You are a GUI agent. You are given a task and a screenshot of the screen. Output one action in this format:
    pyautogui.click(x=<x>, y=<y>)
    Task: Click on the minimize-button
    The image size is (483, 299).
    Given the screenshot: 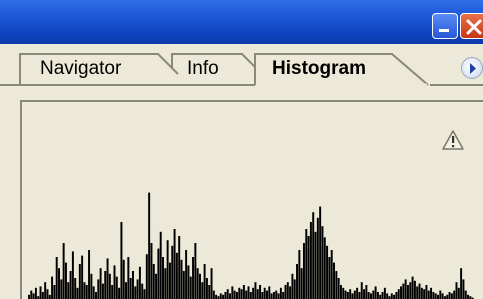 What is the action you would take?
    pyautogui.click(x=445, y=26)
    